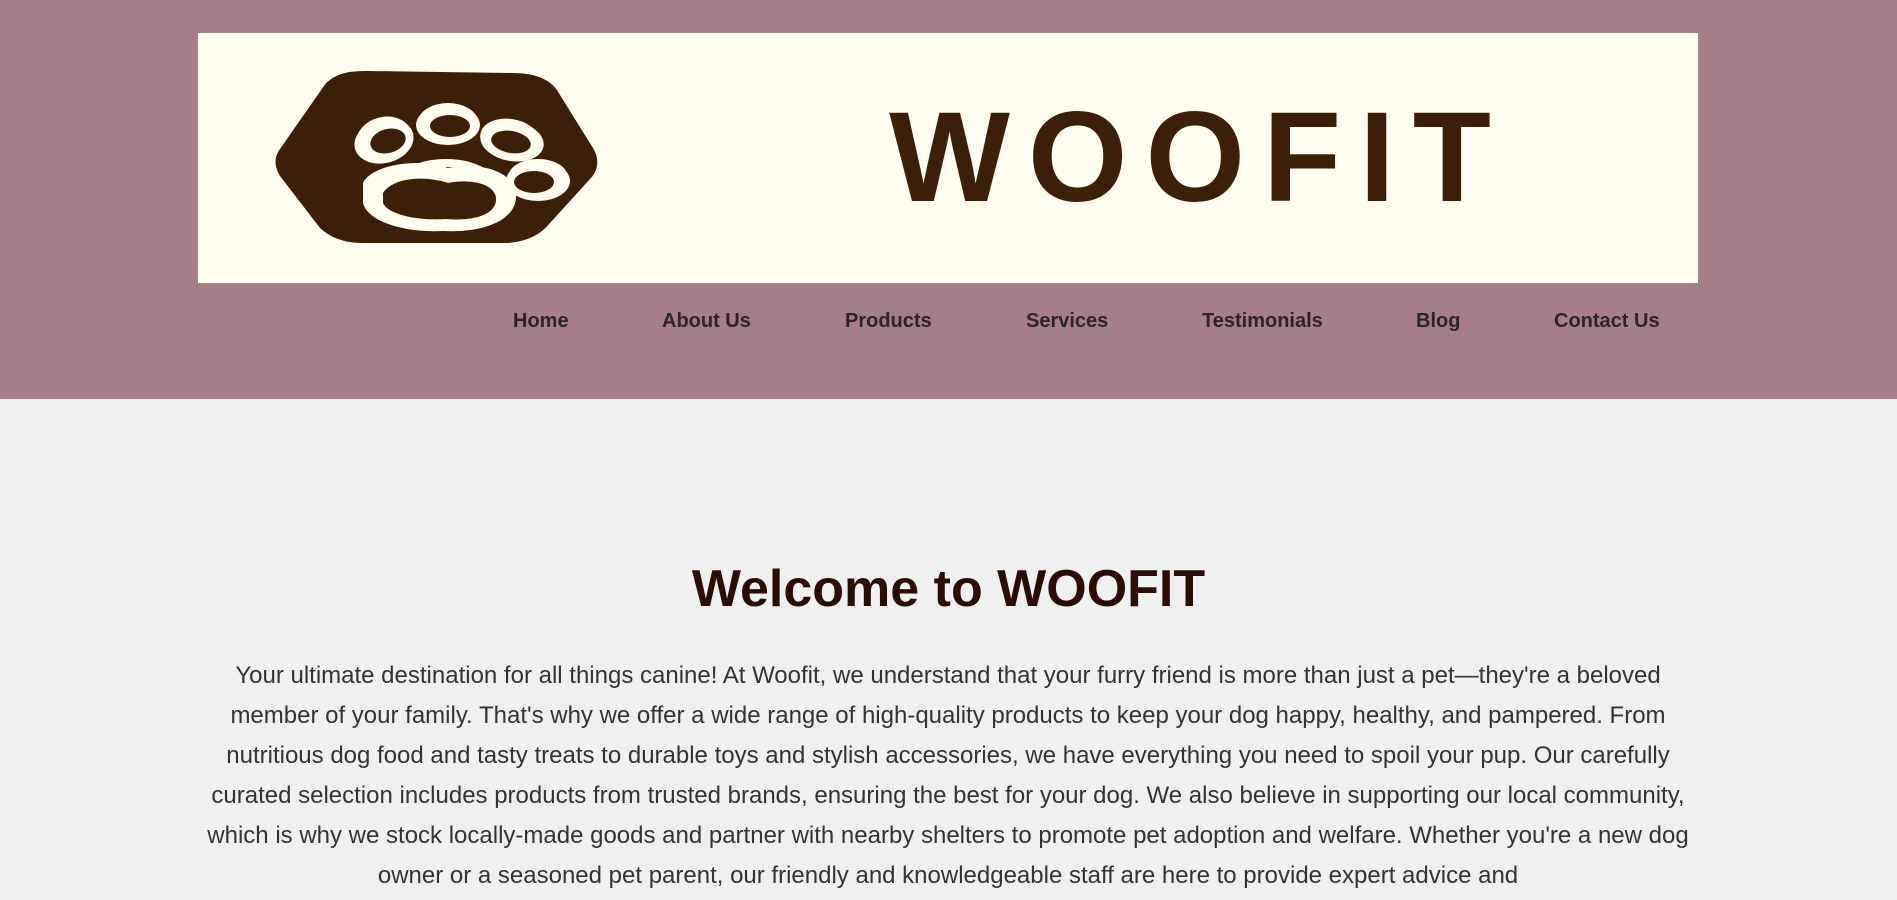 This screenshot has height=900, width=1897. I want to click on nav-blog: Blog, so click(1438, 321).